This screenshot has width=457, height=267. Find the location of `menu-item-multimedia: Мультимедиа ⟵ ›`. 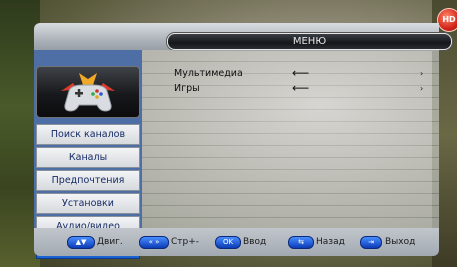

menu-item-multimedia: Мультимедиа ⟵ › is located at coordinates (290, 73).